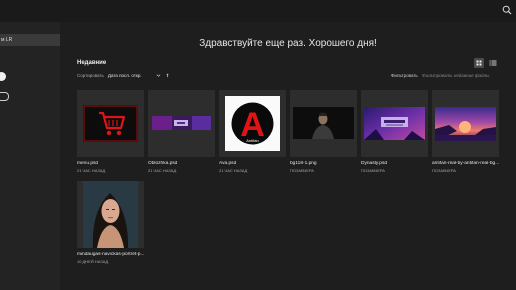 This screenshot has width=516, height=290. I want to click on cart-icon, so click(110, 123).